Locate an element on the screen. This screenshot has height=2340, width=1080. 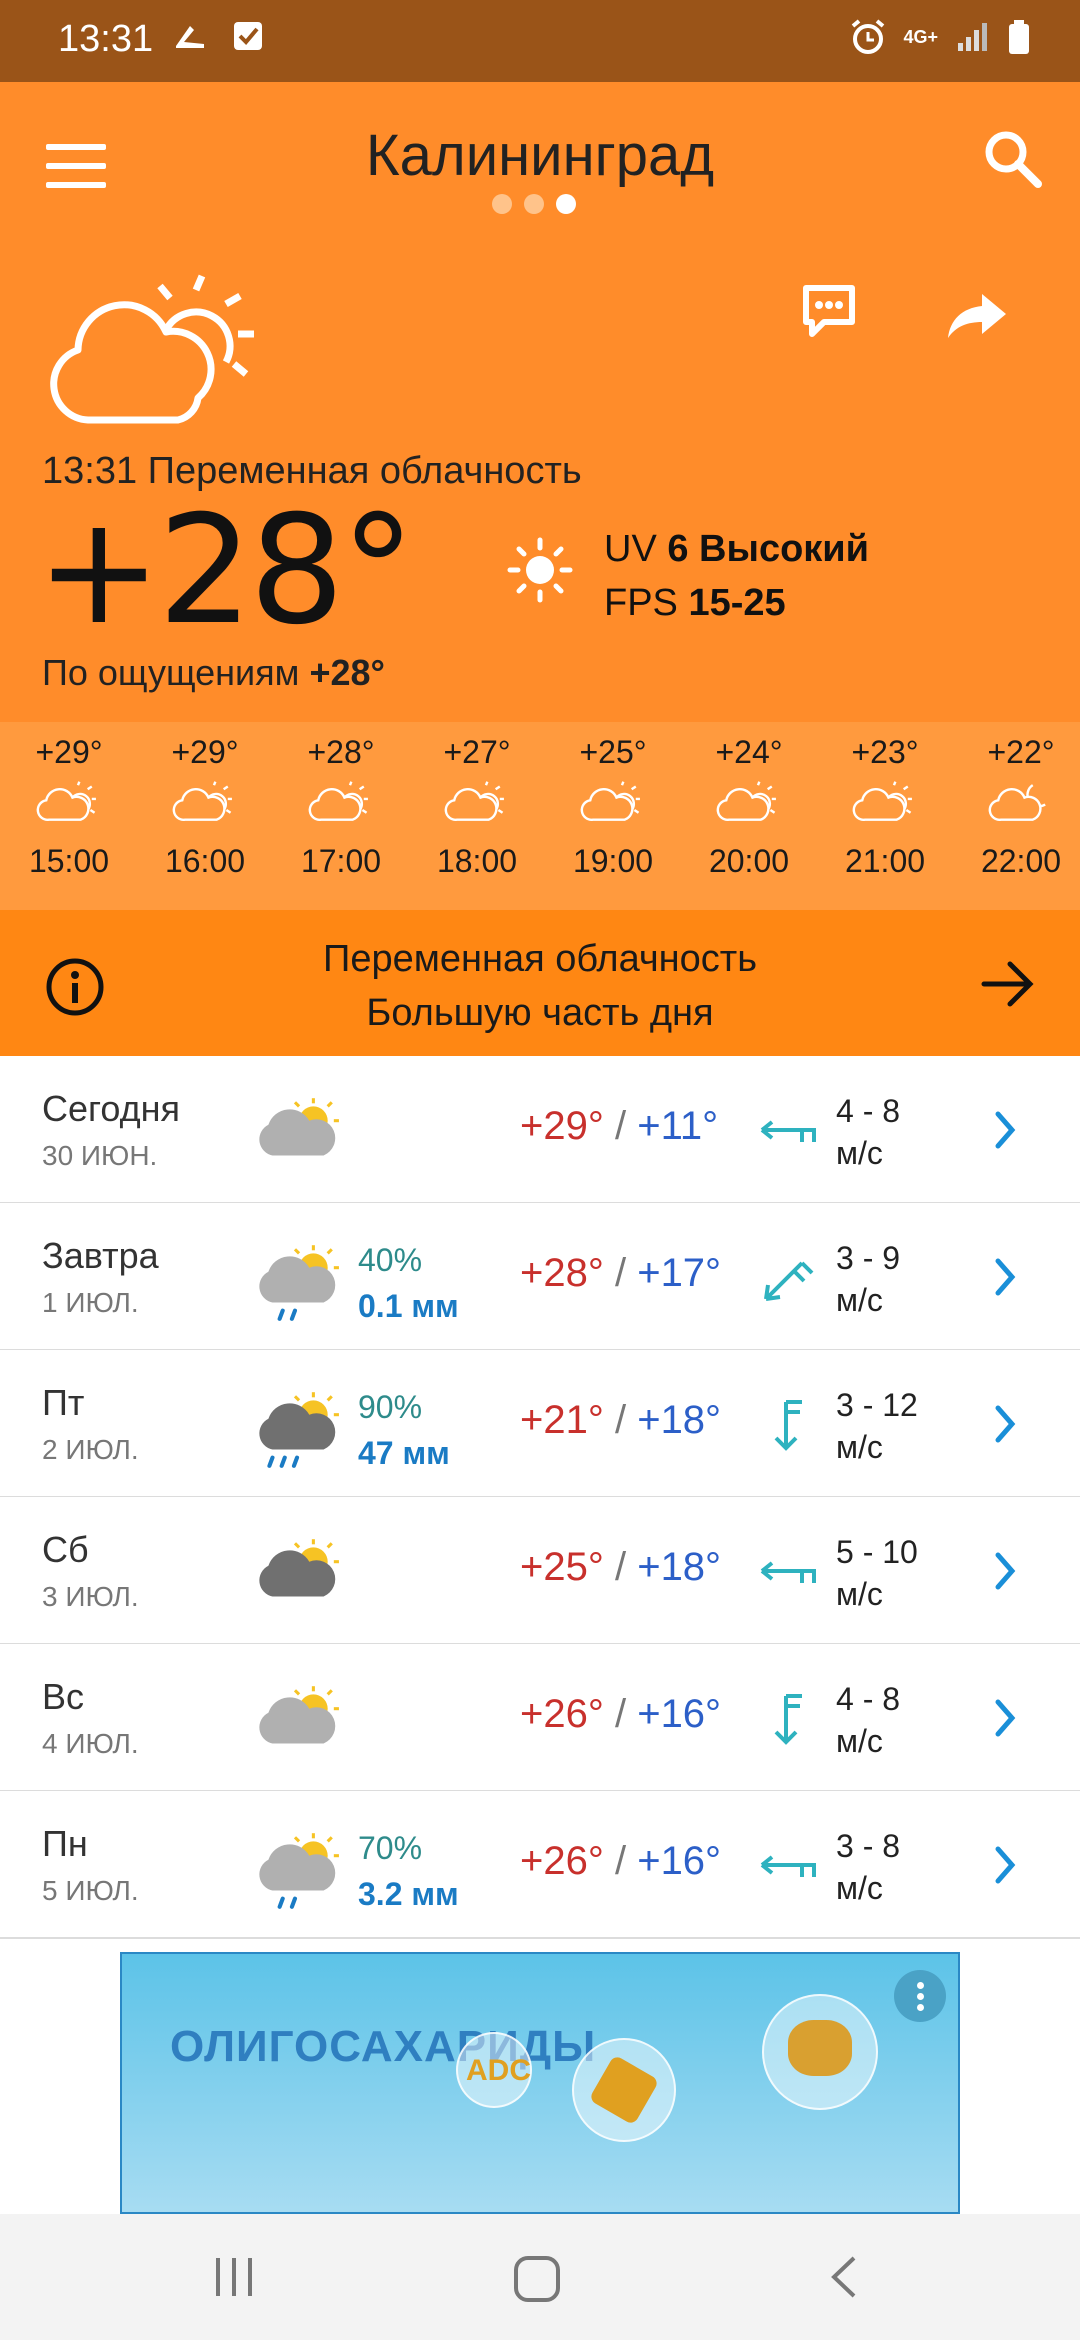
checkbox-notification-icon is located at coordinates (248, 36).